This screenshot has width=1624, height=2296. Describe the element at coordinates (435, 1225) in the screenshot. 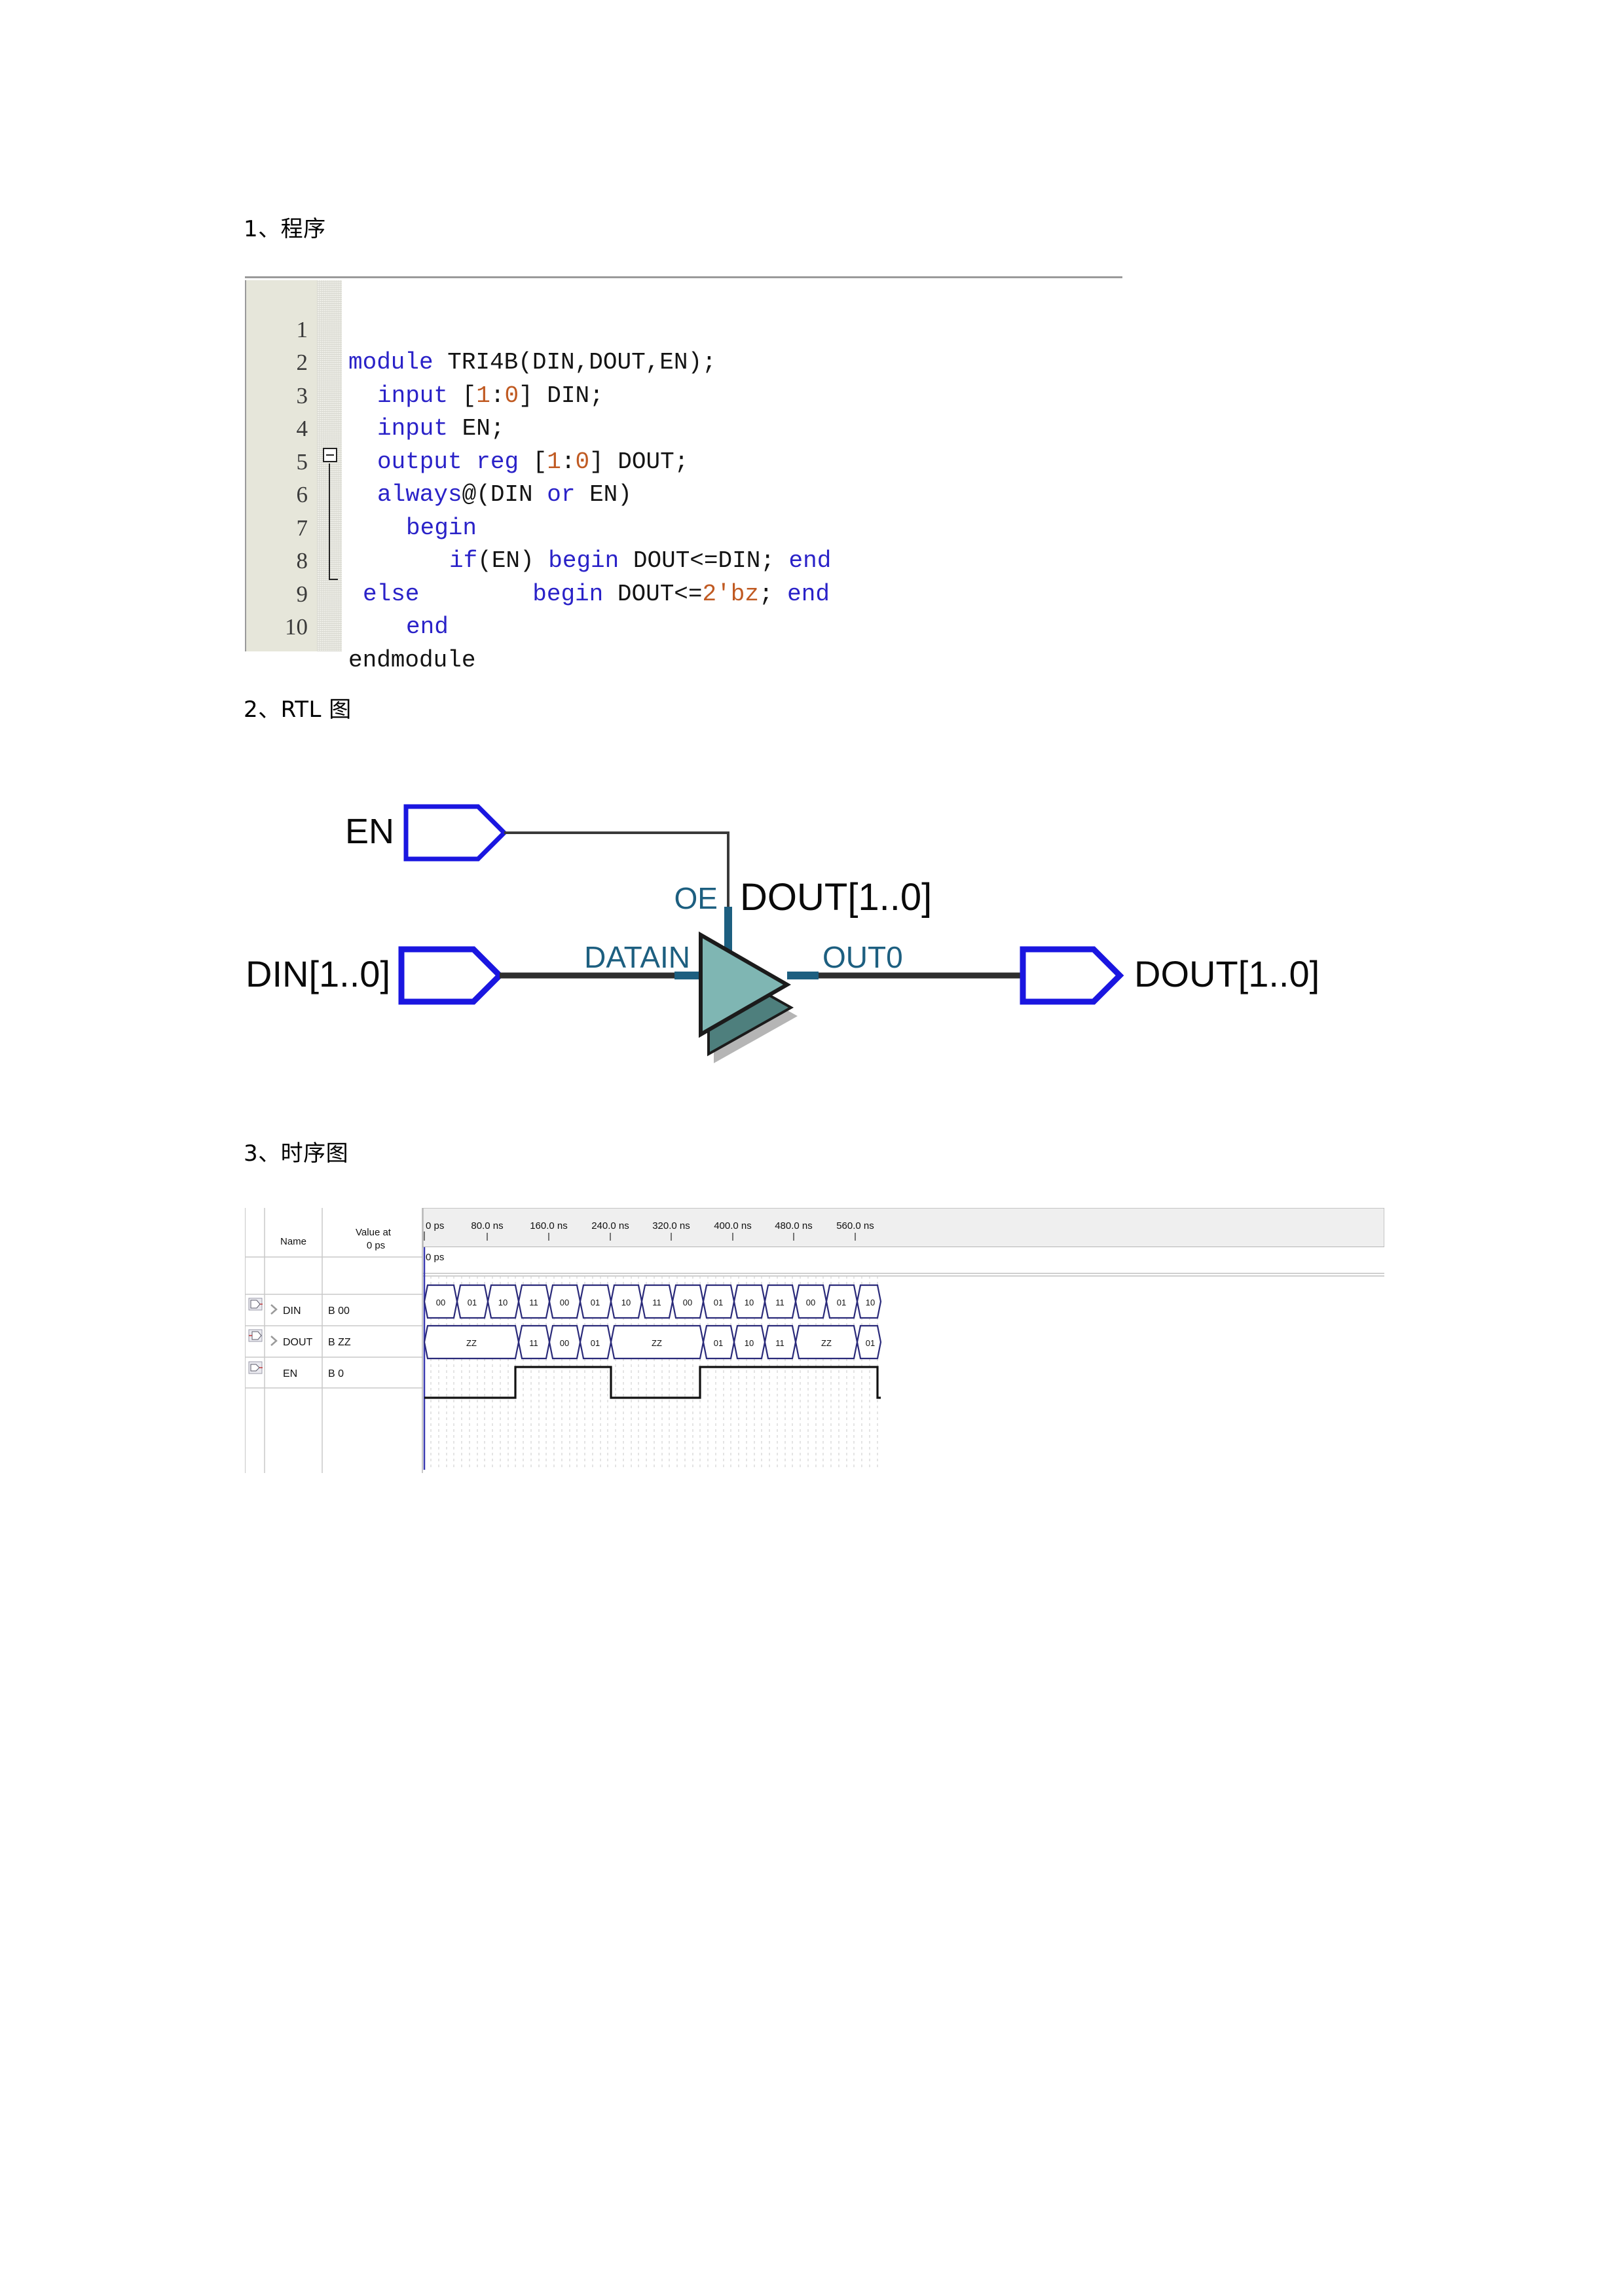

I see `ruler-tick-label: 0 ps` at that location.